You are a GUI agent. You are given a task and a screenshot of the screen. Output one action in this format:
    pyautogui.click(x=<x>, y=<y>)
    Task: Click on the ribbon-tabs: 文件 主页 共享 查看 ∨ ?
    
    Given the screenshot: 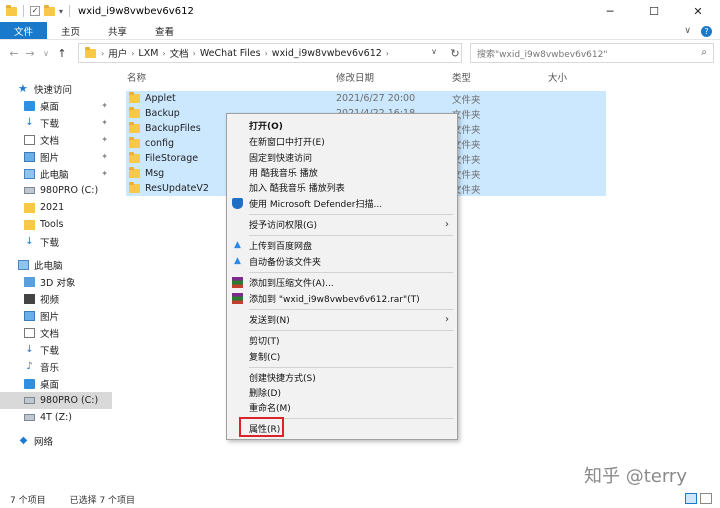 What is the action you would take?
    pyautogui.click(x=360, y=31)
    